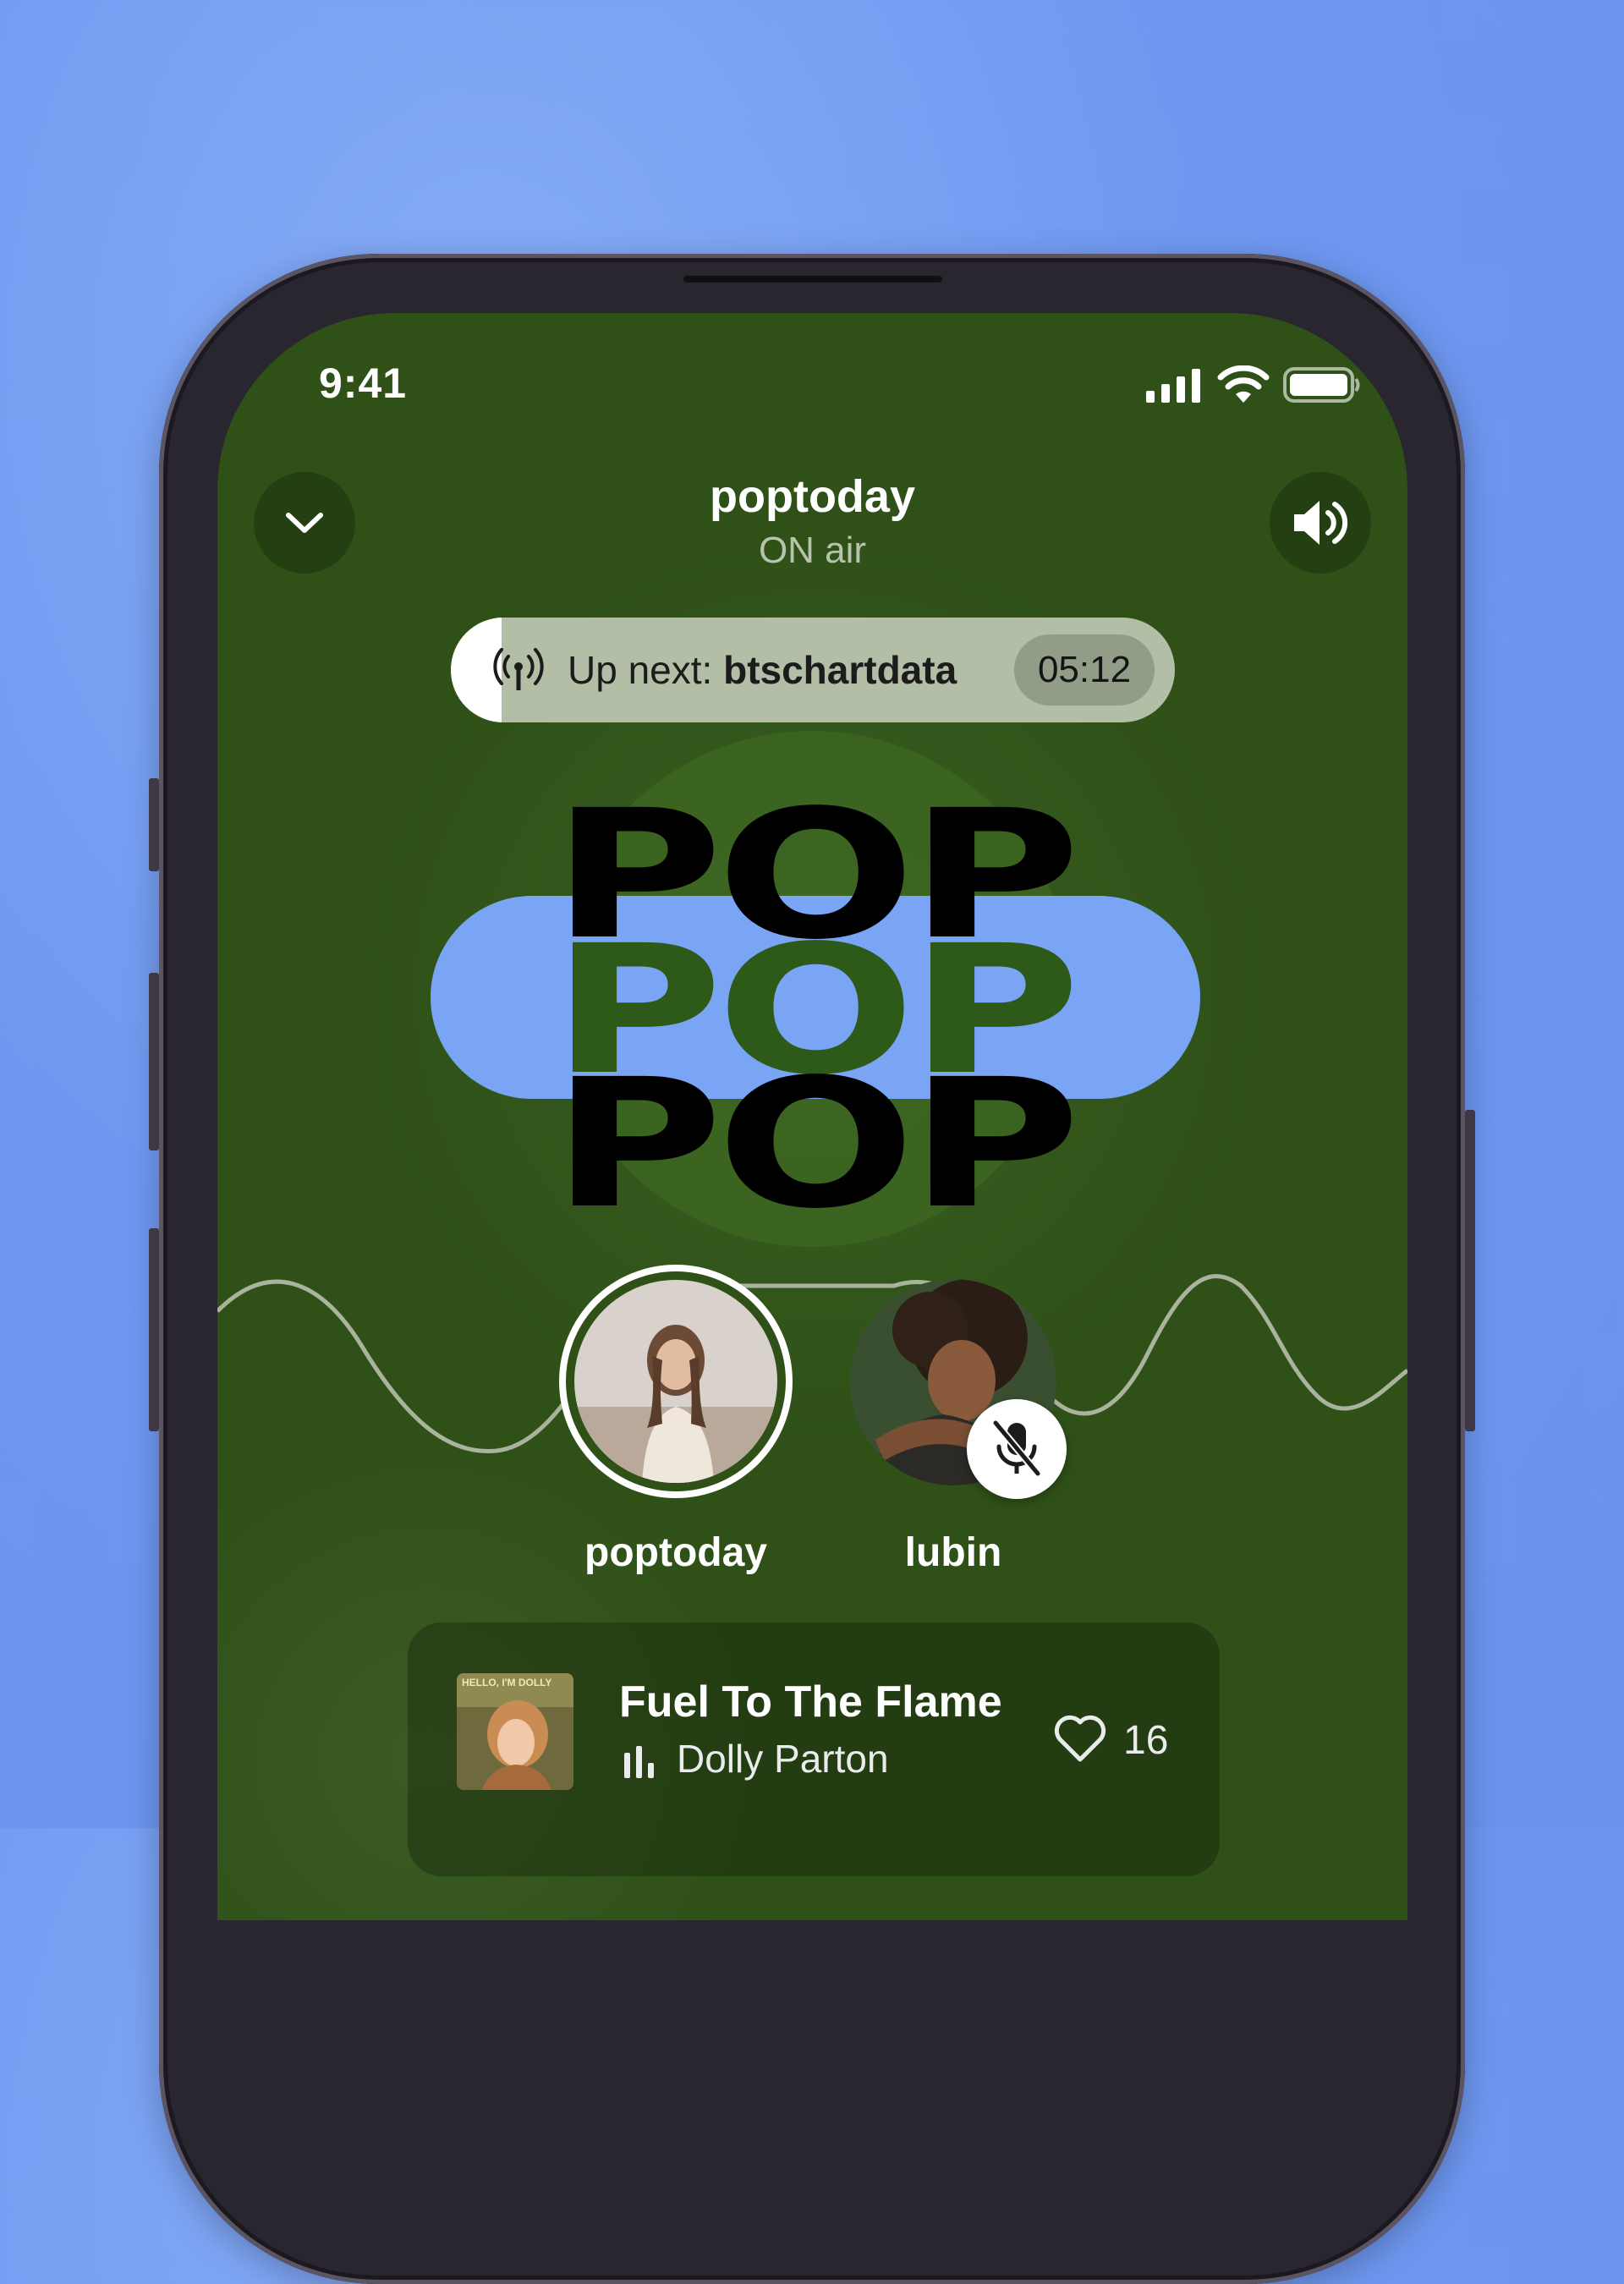 The height and width of the screenshot is (2284, 1624). Describe the element at coordinates (646, 670) in the screenshot. I see `up-next-label: Up next:` at that location.